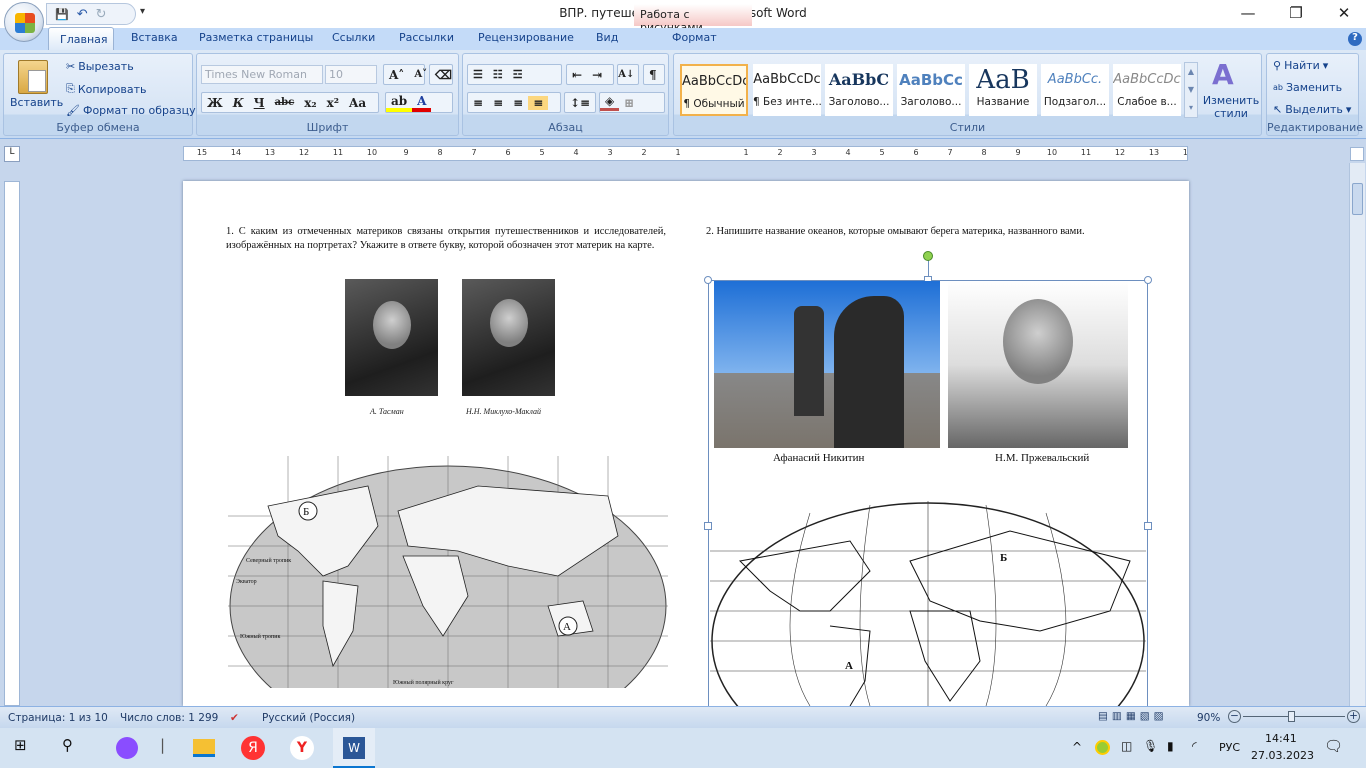  Describe the element at coordinates (1307, 87) in the screenshot. I see `replace-button: ab Заменить` at that location.